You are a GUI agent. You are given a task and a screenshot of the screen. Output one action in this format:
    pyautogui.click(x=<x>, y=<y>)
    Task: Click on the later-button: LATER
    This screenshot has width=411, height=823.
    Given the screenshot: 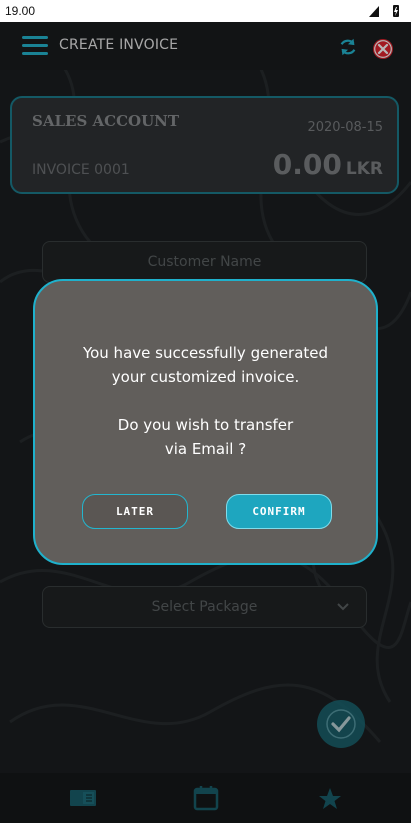 What is the action you would take?
    pyautogui.click(x=135, y=511)
    